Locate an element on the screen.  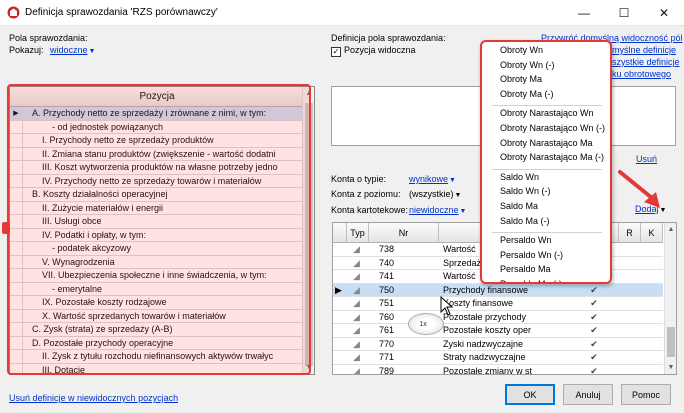
menu-item: Saldo Ma (-) is located at coordinates (525, 221).